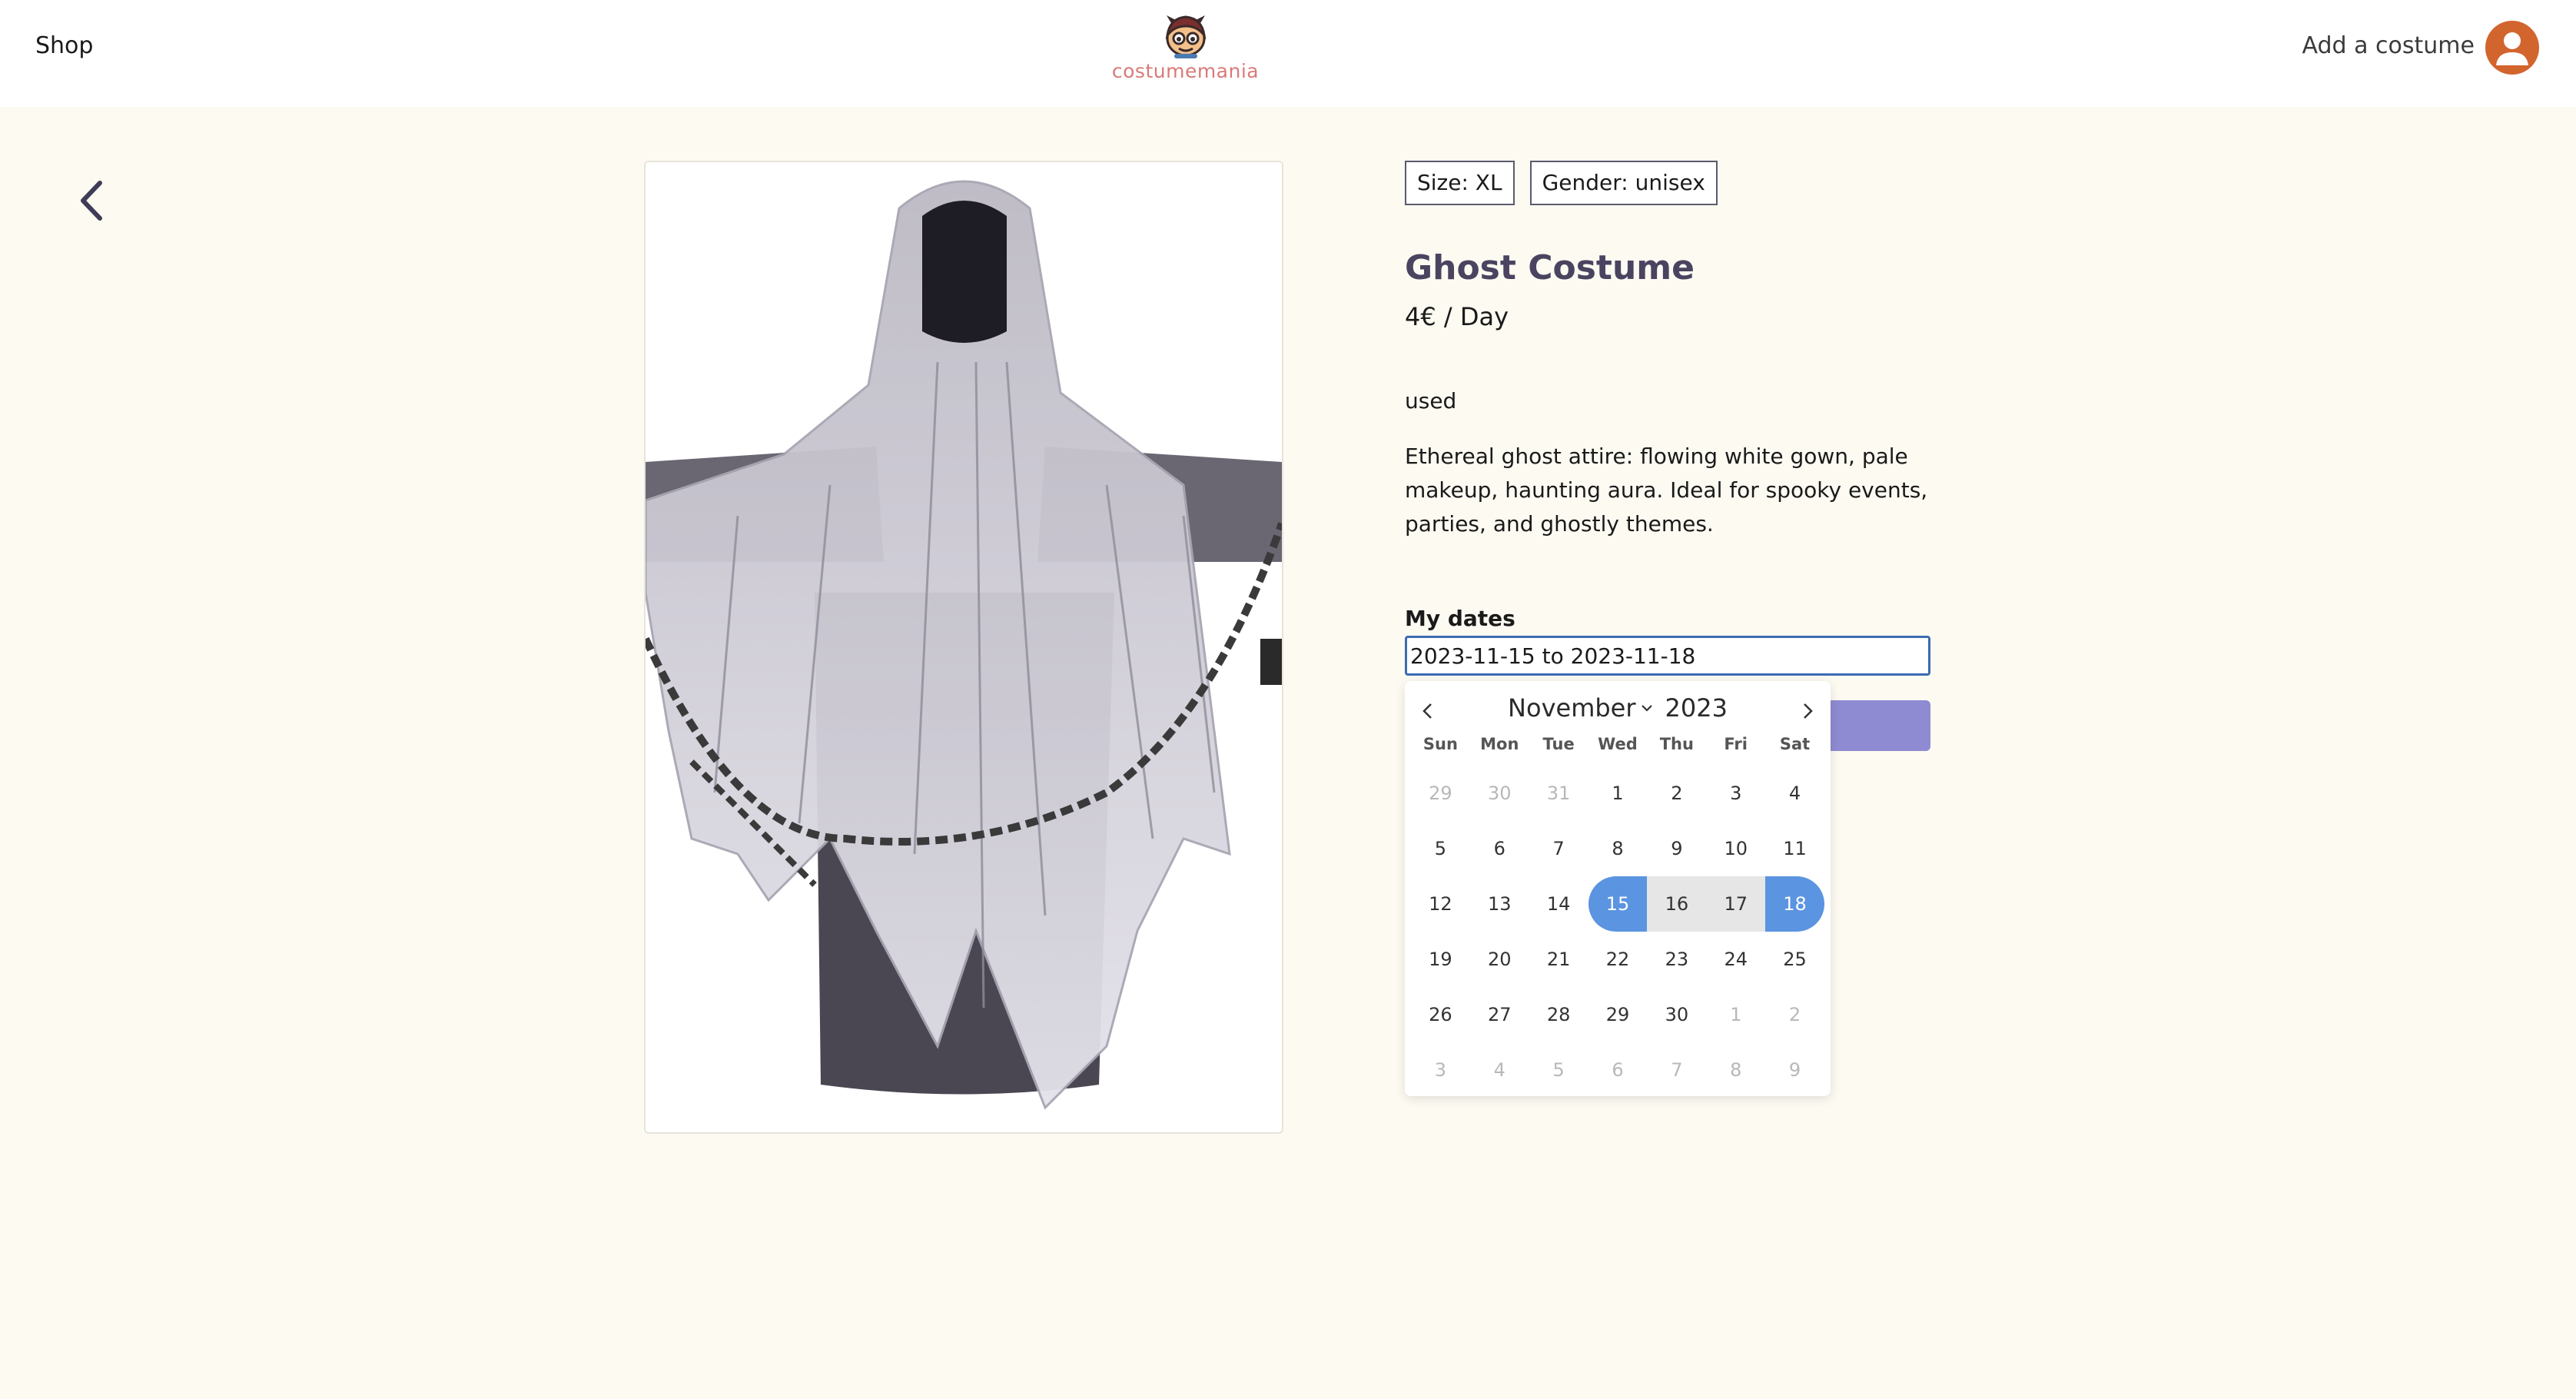 This screenshot has width=2576, height=1399. Describe the element at coordinates (1795, 744) in the screenshot. I see `weekday-label: Sat` at that location.